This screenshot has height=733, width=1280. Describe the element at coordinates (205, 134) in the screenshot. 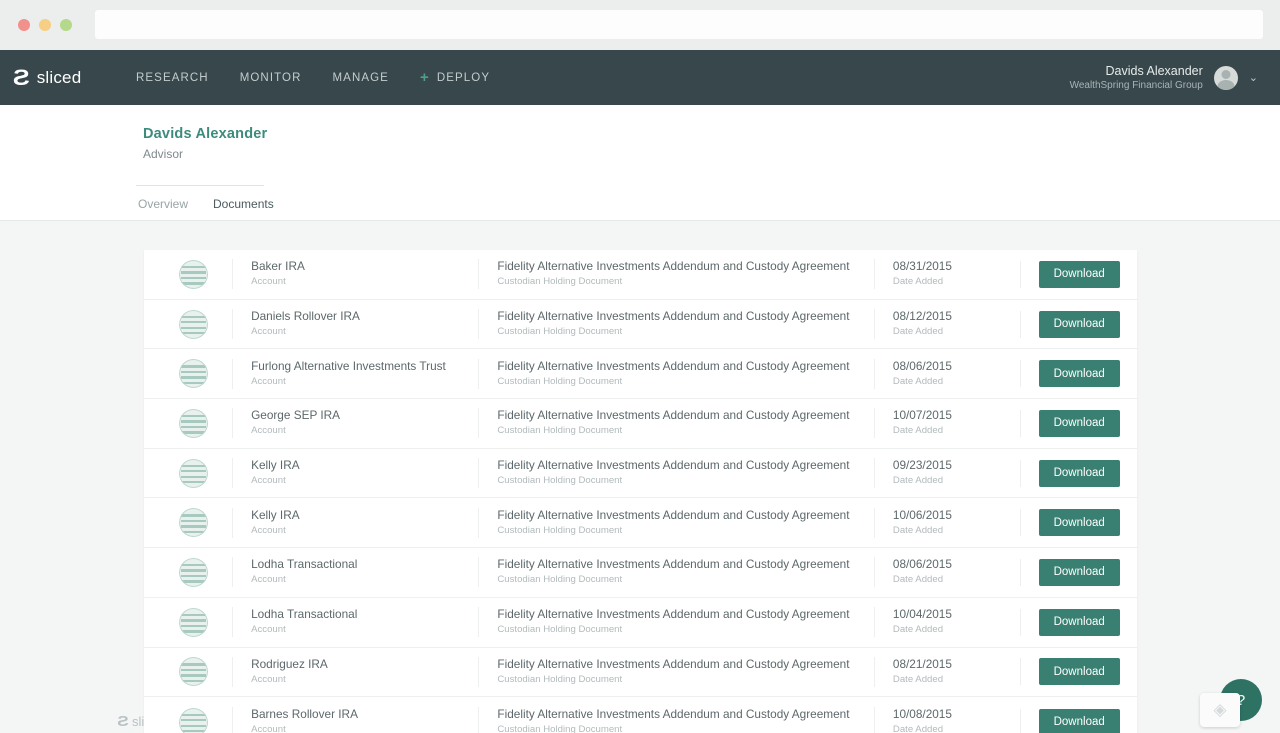

I see `page-title: Davids Alexander` at that location.